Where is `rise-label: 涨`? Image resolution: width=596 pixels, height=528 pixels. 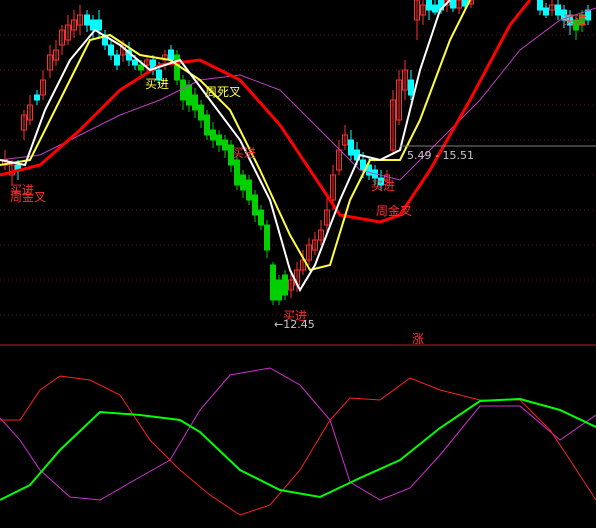 rise-label: 涨 is located at coordinates (418, 338).